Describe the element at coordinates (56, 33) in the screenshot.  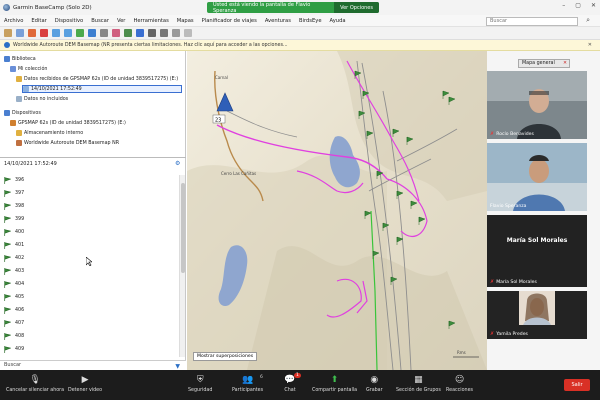
I see `receive-from-device-icon` at that location.